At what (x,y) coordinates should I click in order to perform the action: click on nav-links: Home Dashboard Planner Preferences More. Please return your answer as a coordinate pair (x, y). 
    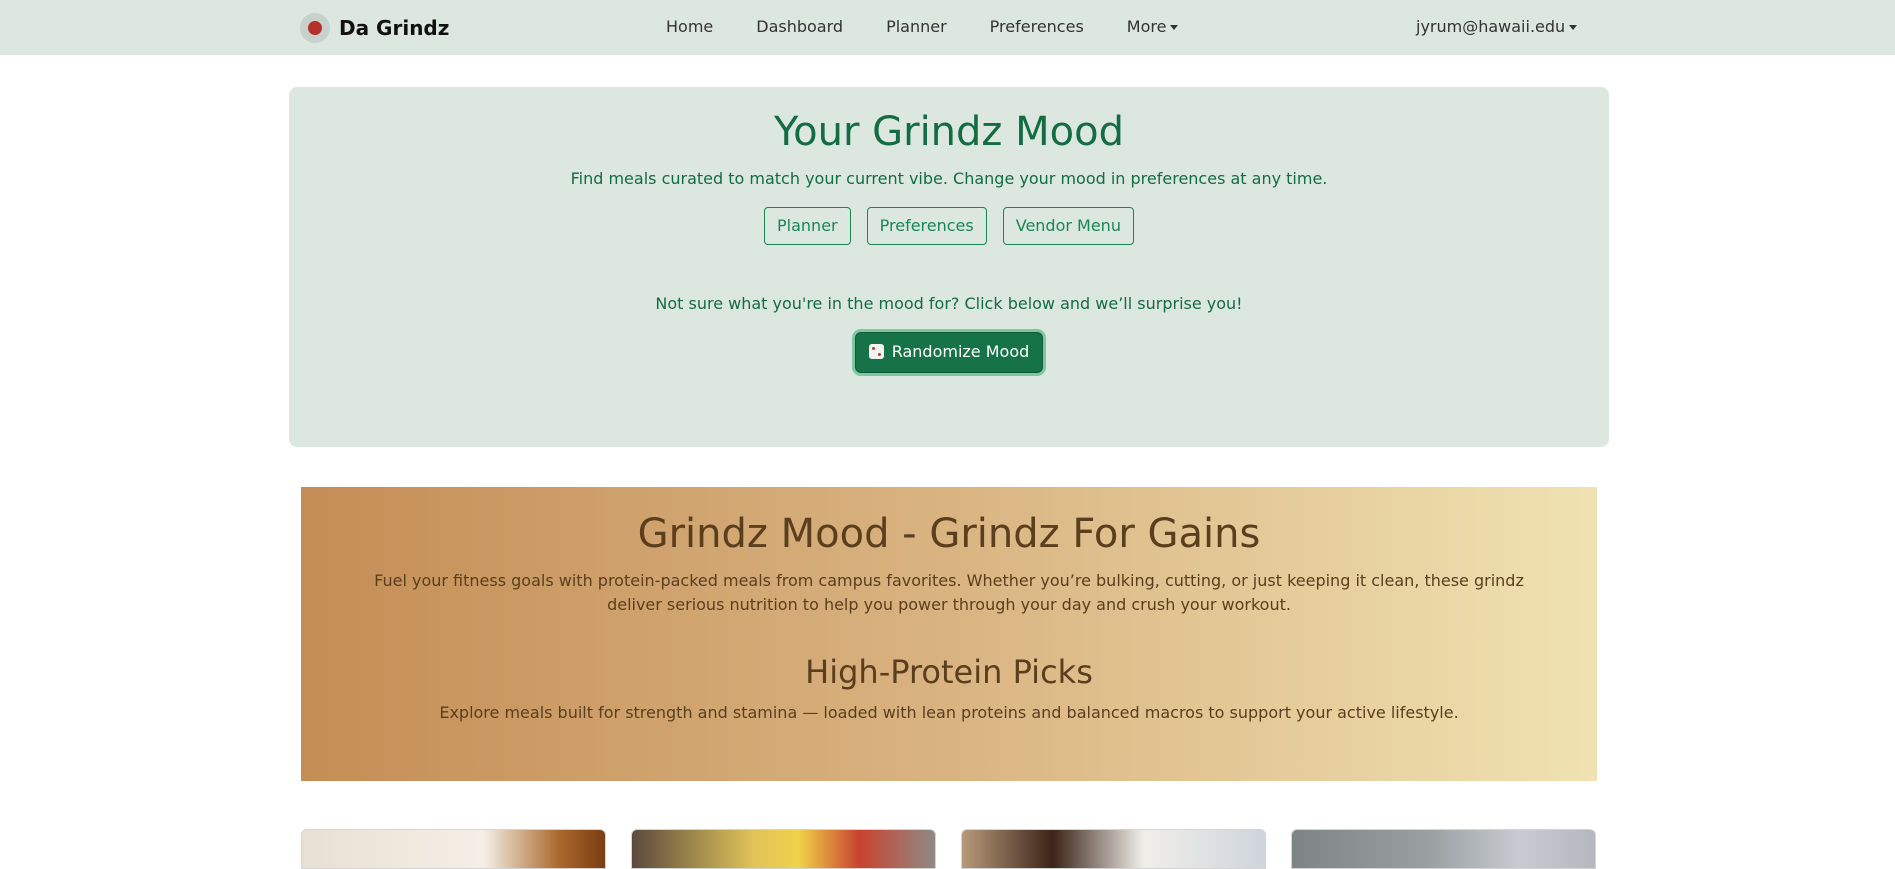
    Looking at the image, I should click on (943, 26).